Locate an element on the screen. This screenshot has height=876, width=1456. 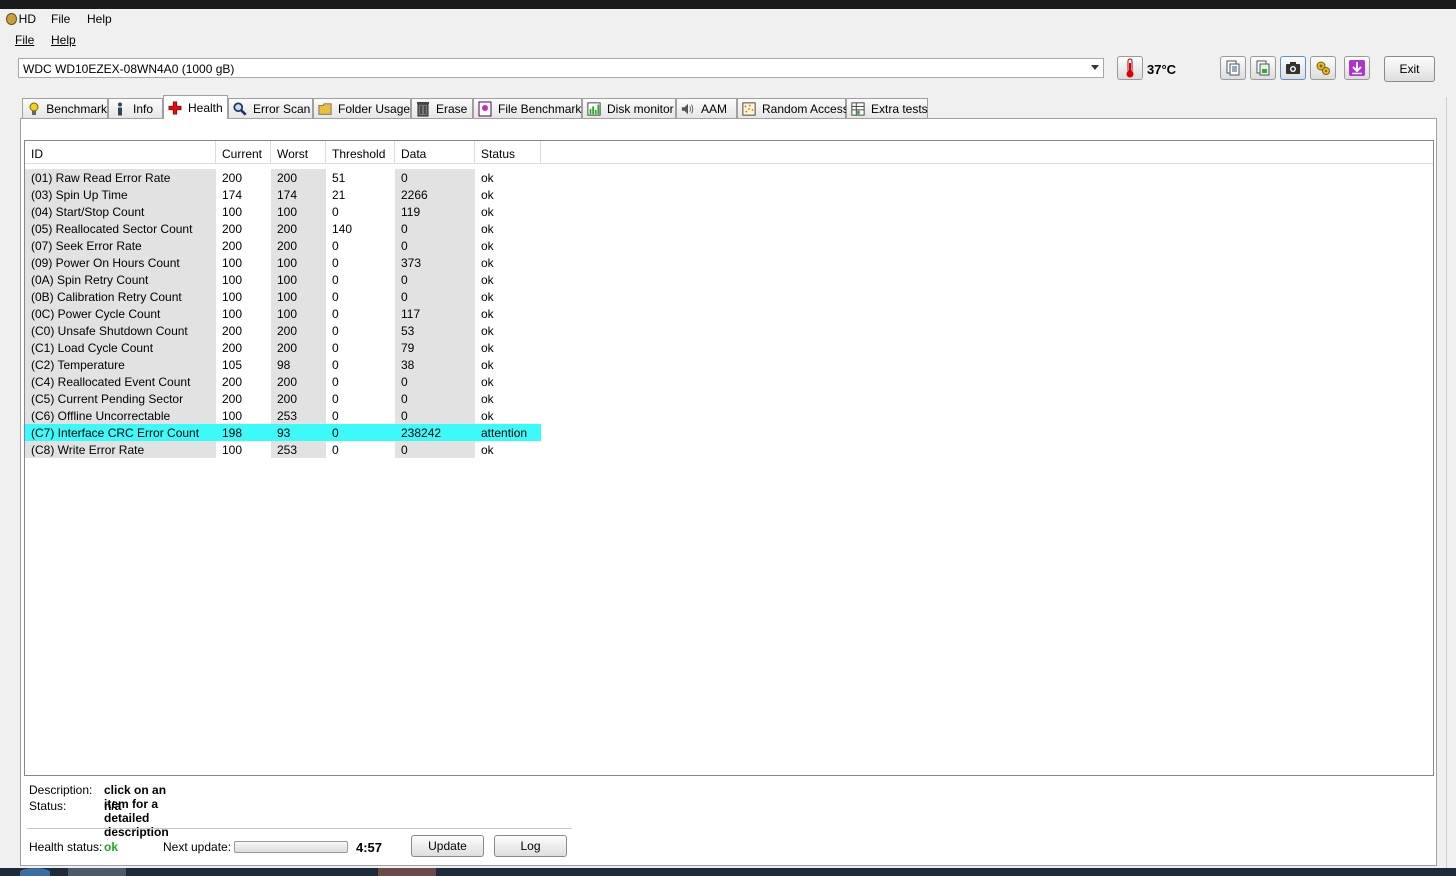
cell-worst: 200 is located at coordinates (298, 398).